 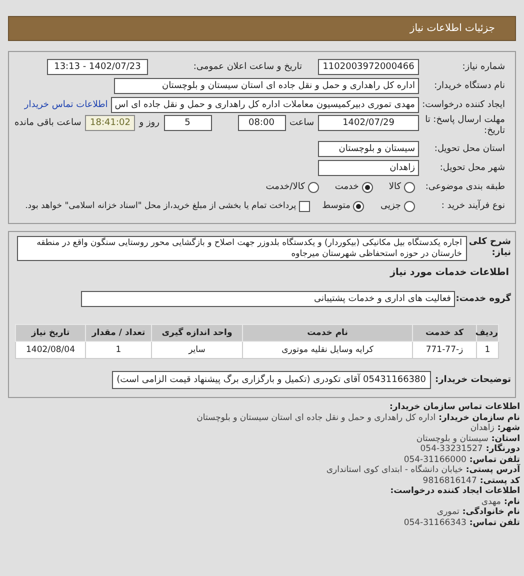 I want to click on field-label: دورنگار:, so click(x=503, y=449).